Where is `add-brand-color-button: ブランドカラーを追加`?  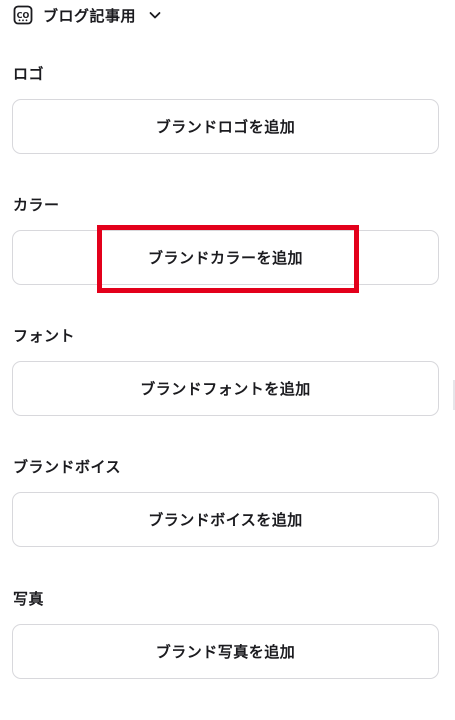
add-brand-color-button: ブランドカラーを追加 is located at coordinates (225, 257).